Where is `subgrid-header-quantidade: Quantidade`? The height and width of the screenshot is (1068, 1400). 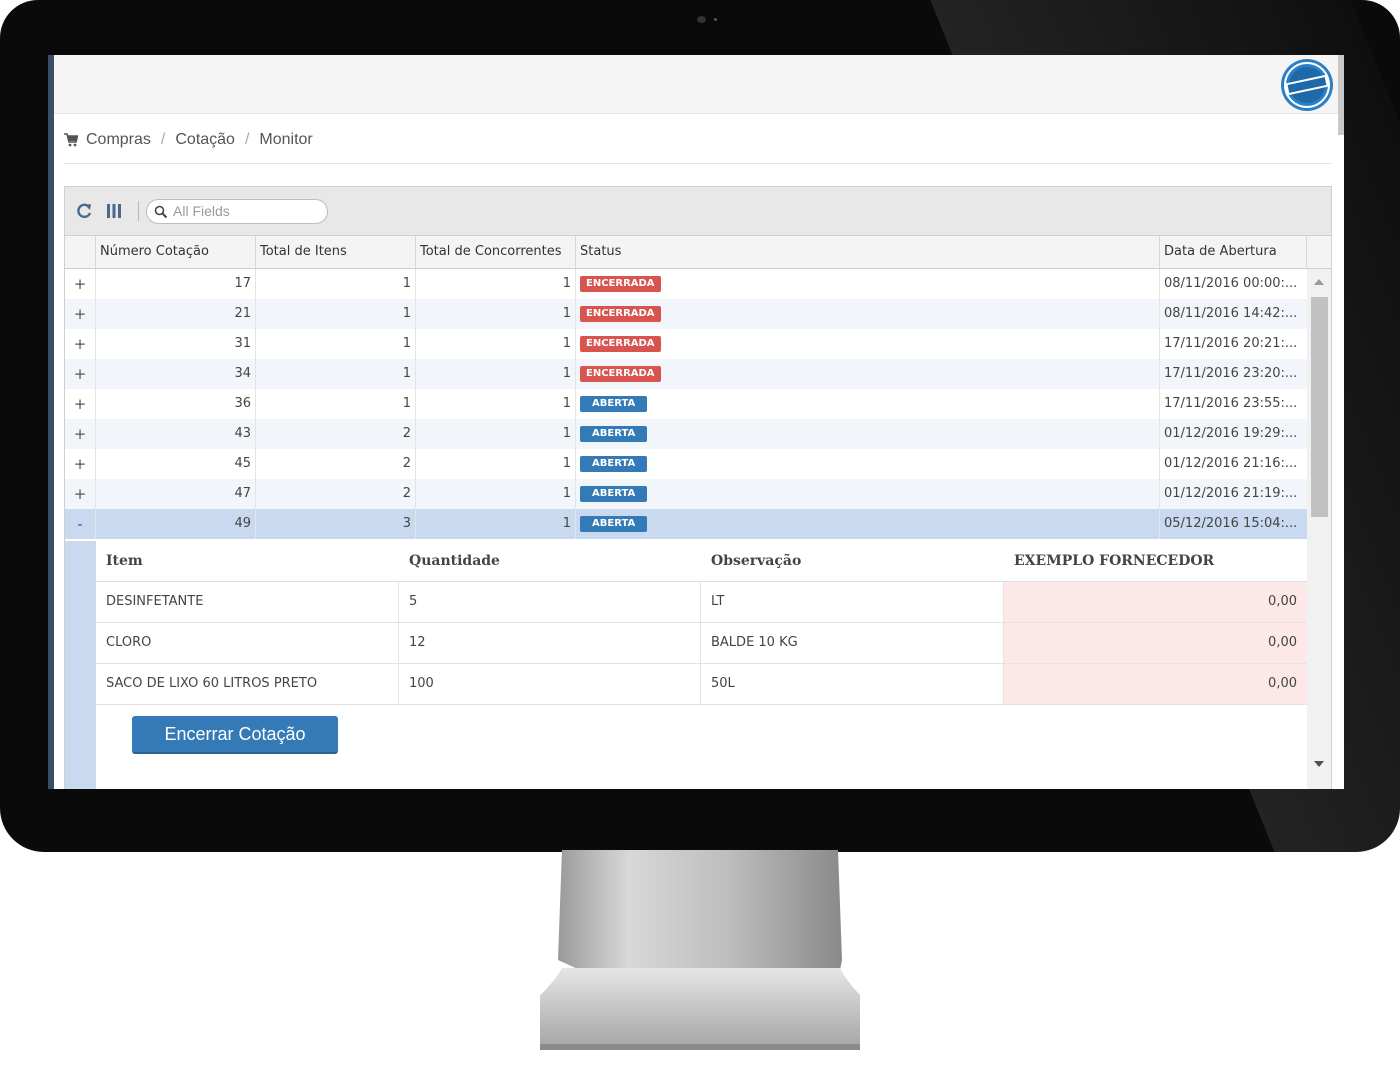
subgrid-header-quantidade: Quantidade is located at coordinates (454, 561).